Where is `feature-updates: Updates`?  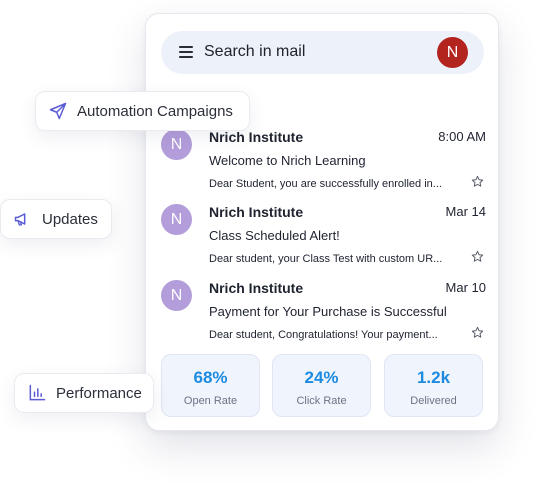
feature-updates: Updates is located at coordinates (56, 219).